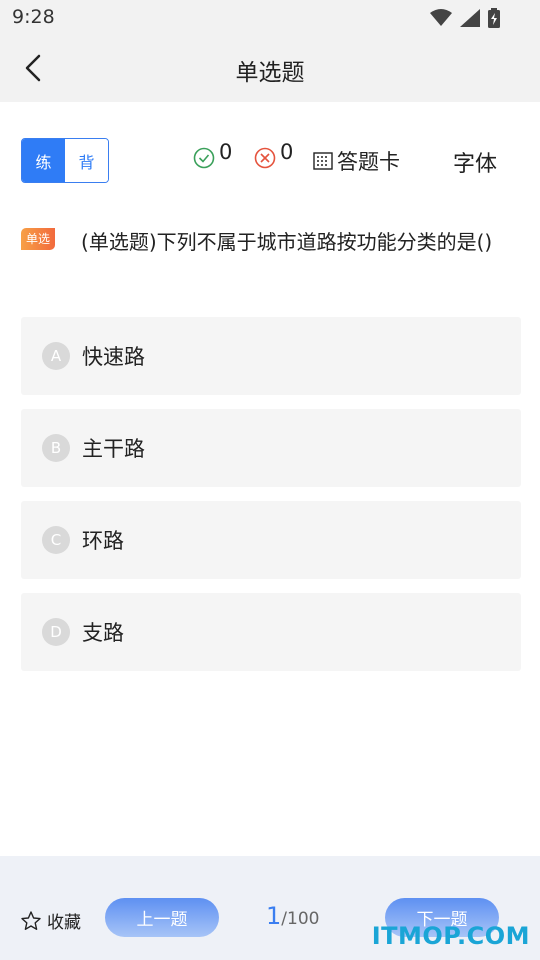  What do you see at coordinates (274, 916) in the screenshot?
I see `current-page: 1` at bounding box center [274, 916].